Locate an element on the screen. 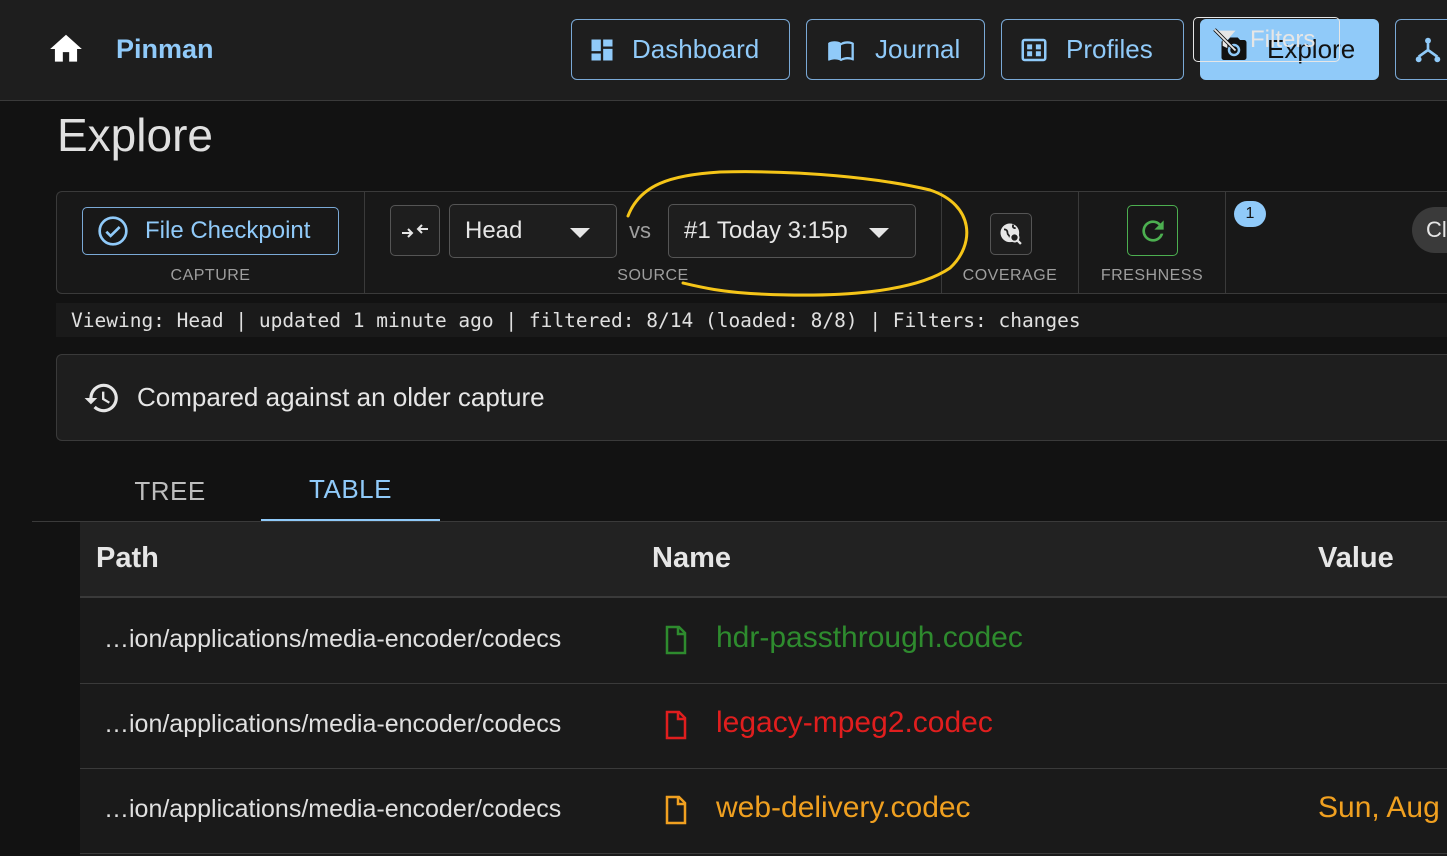  file-checkpoint-button: File Checkpoint is located at coordinates (210, 231).